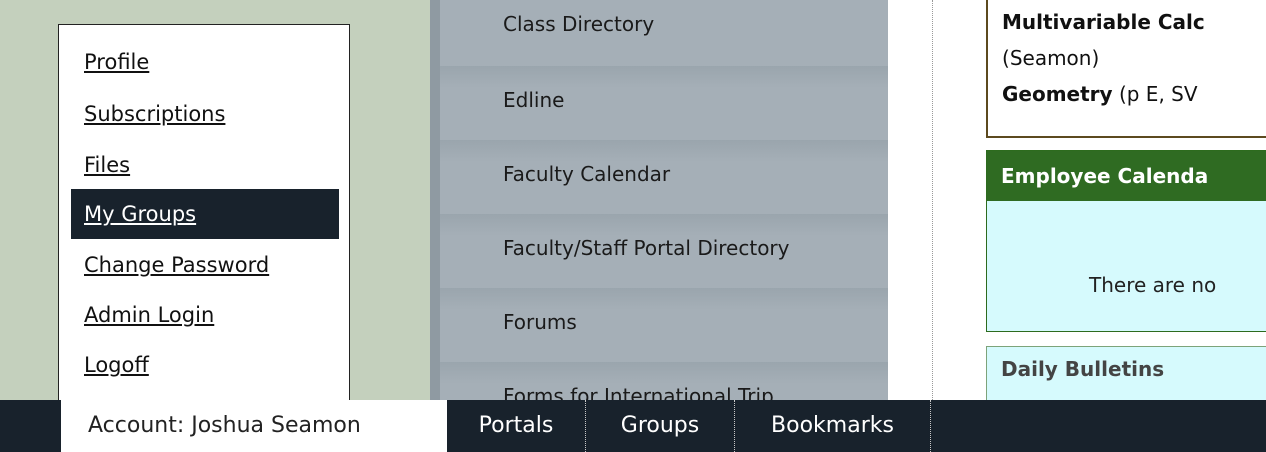 The height and width of the screenshot is (452, 1266). I want to click on employee-calendar-title: Employee Calenda, so click(1126, 176).